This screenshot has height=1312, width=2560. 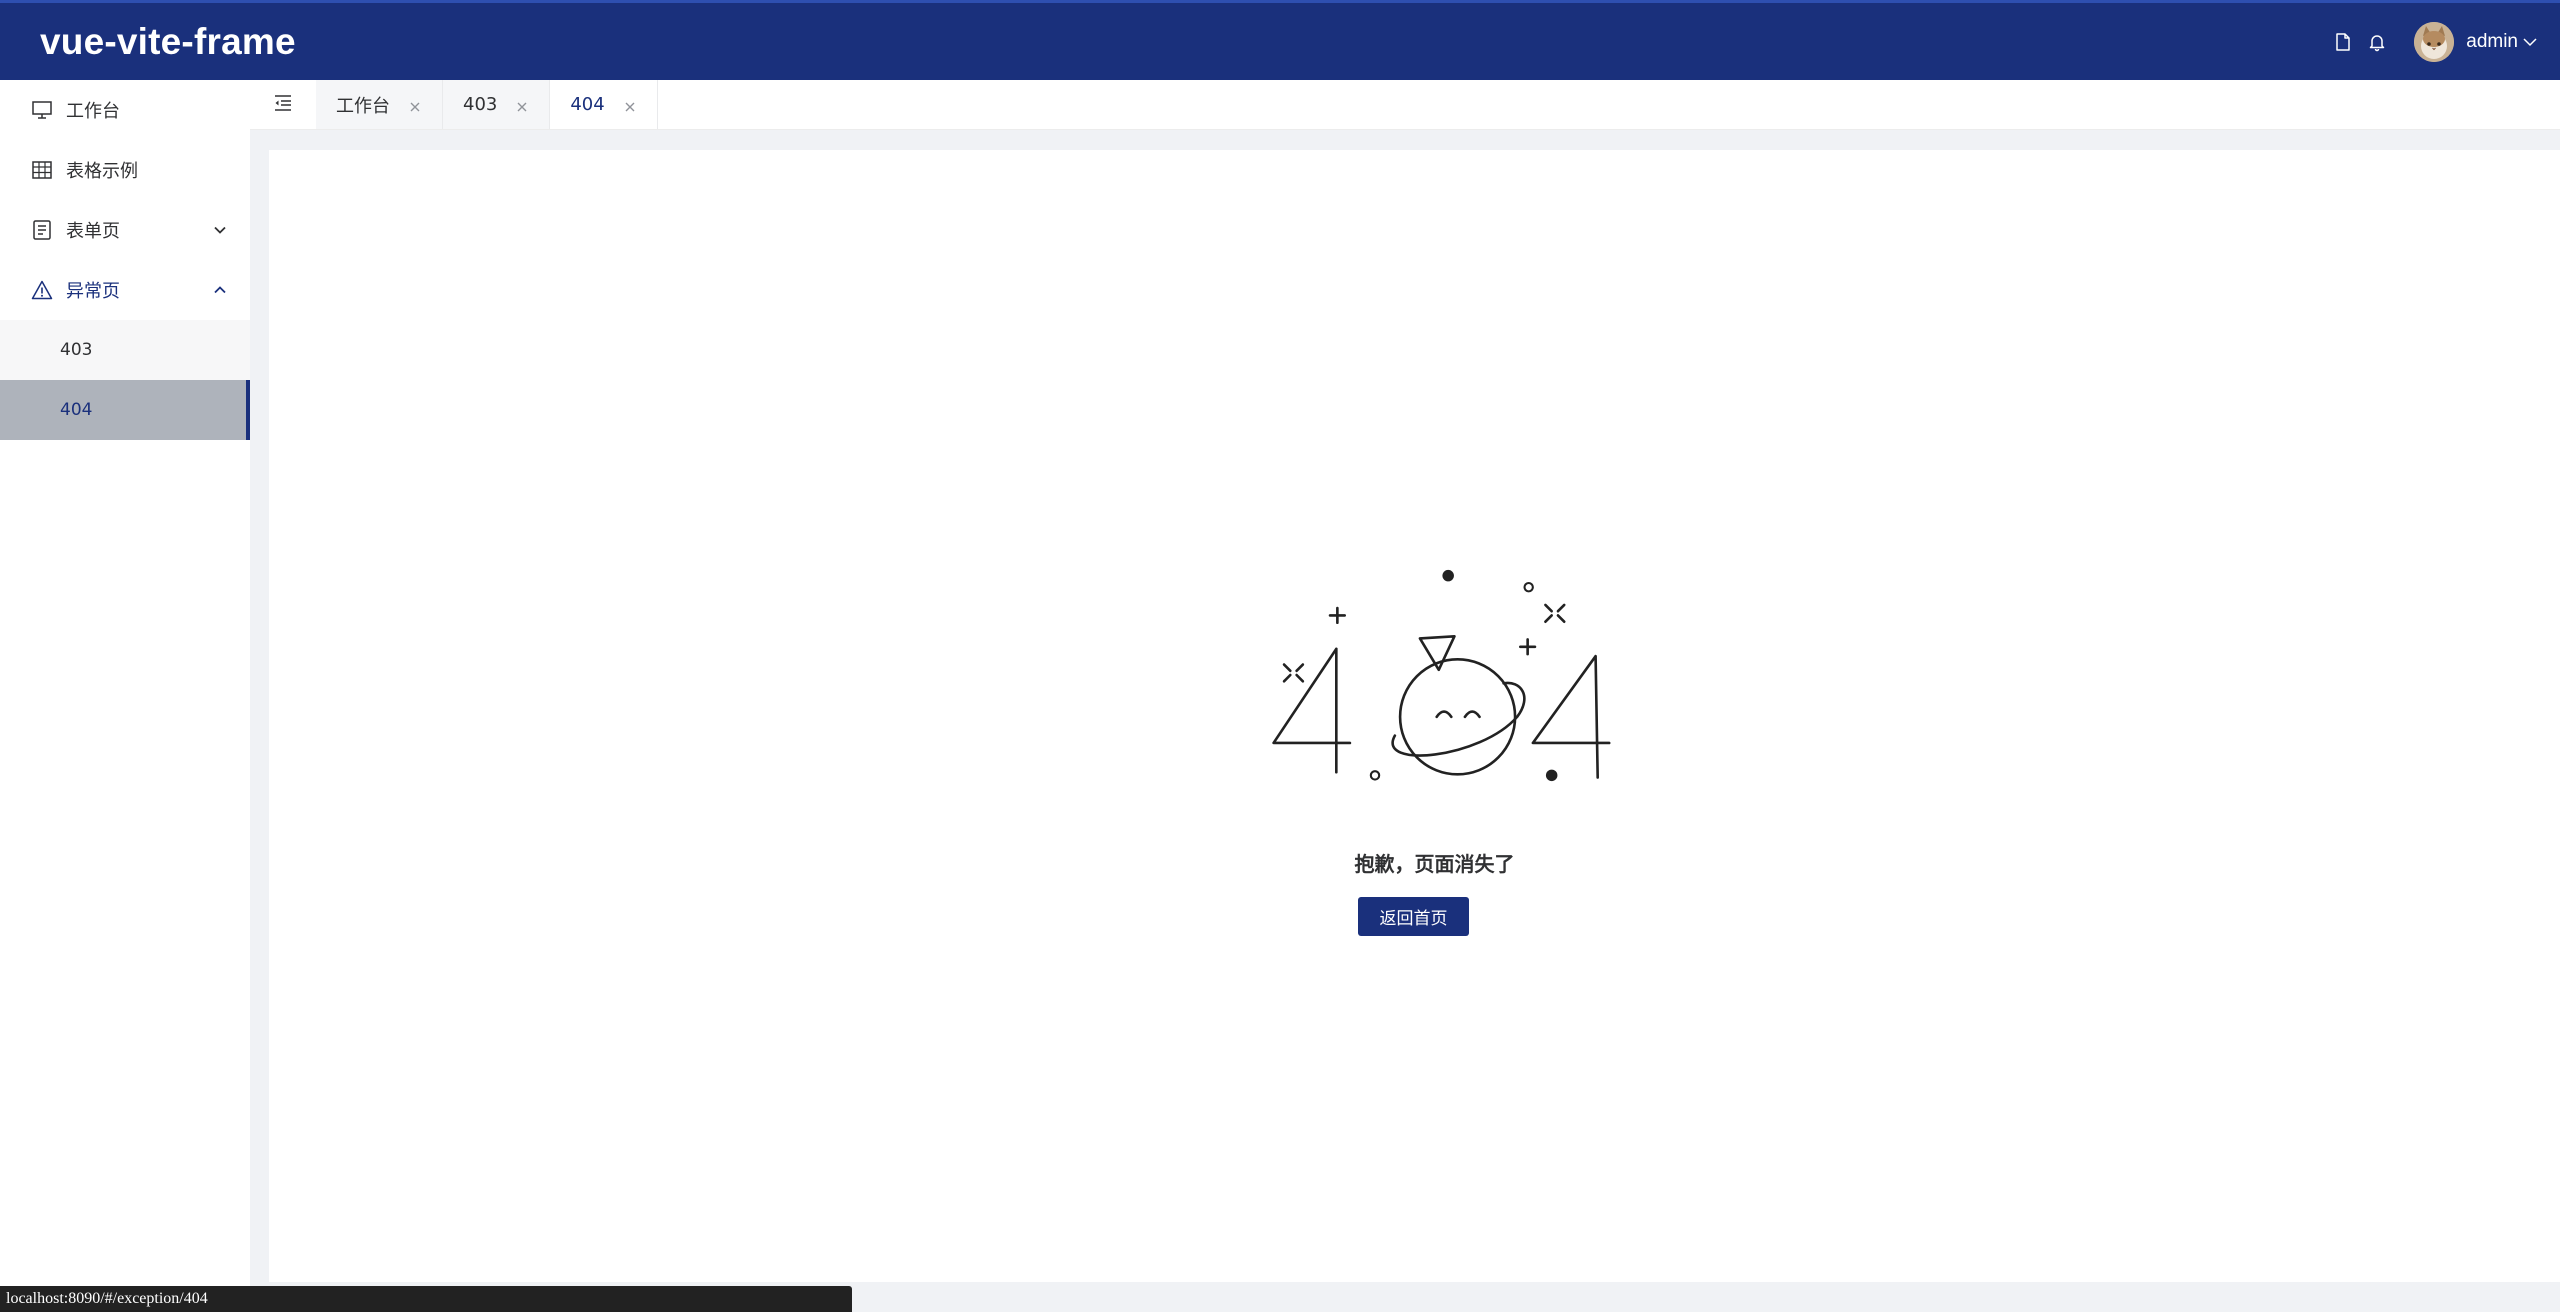 What do you see at coordinates (220, 290) in the screenshot?
I see `chevron-up-icon` at bounding box center [220, 290].